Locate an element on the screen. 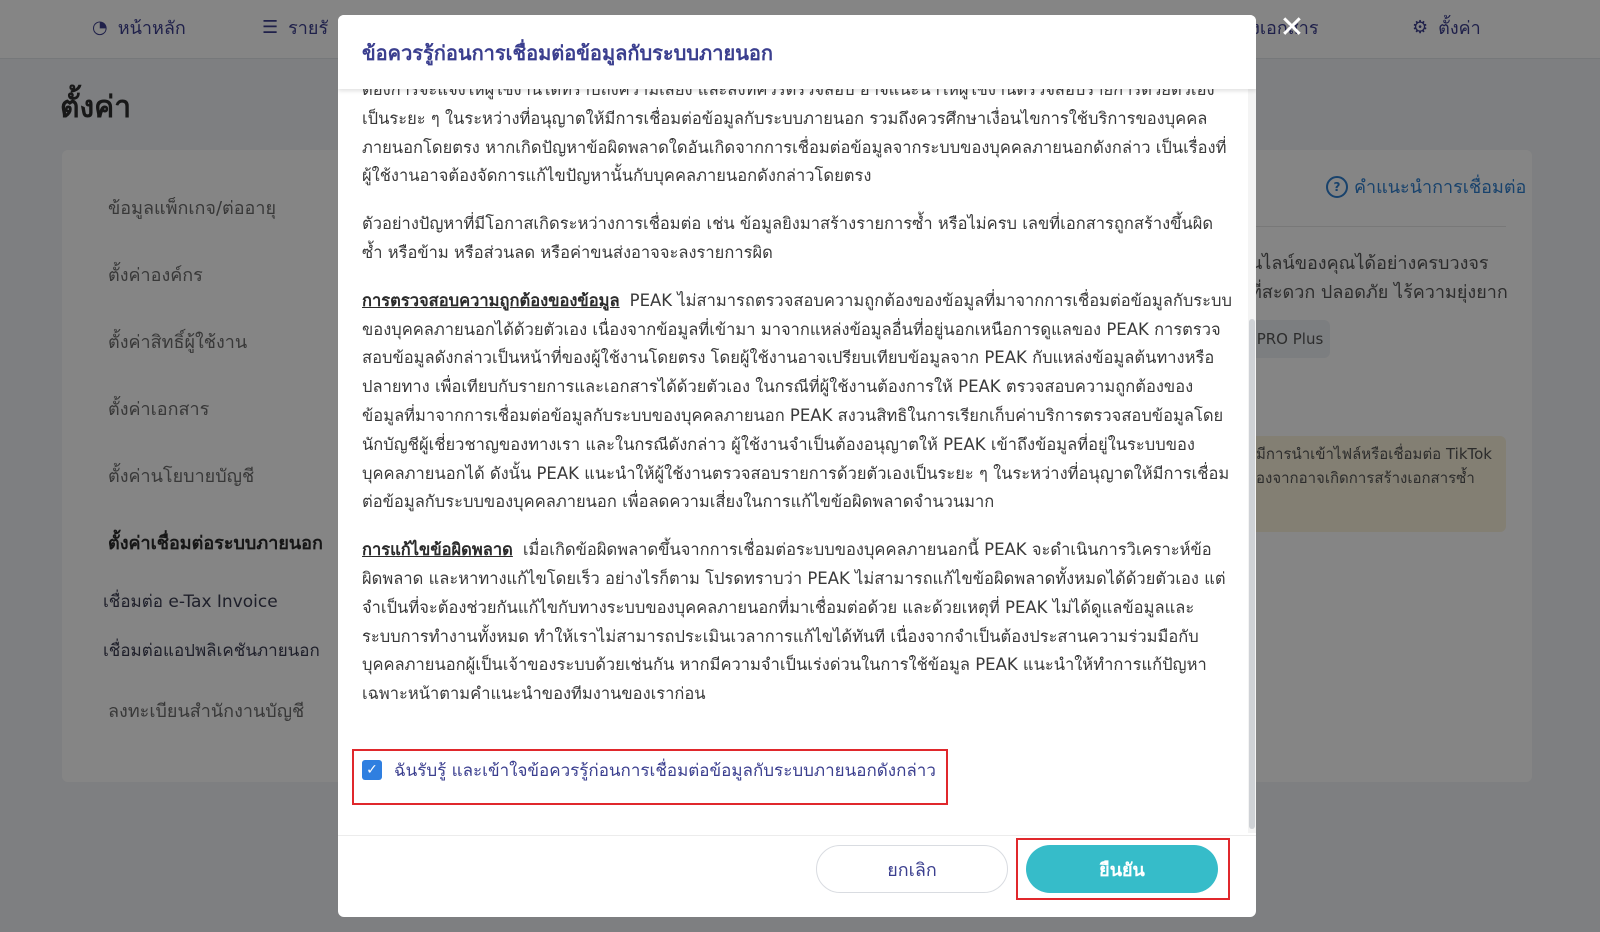  dialog-footer-divider is located at coordinates (797, 835).